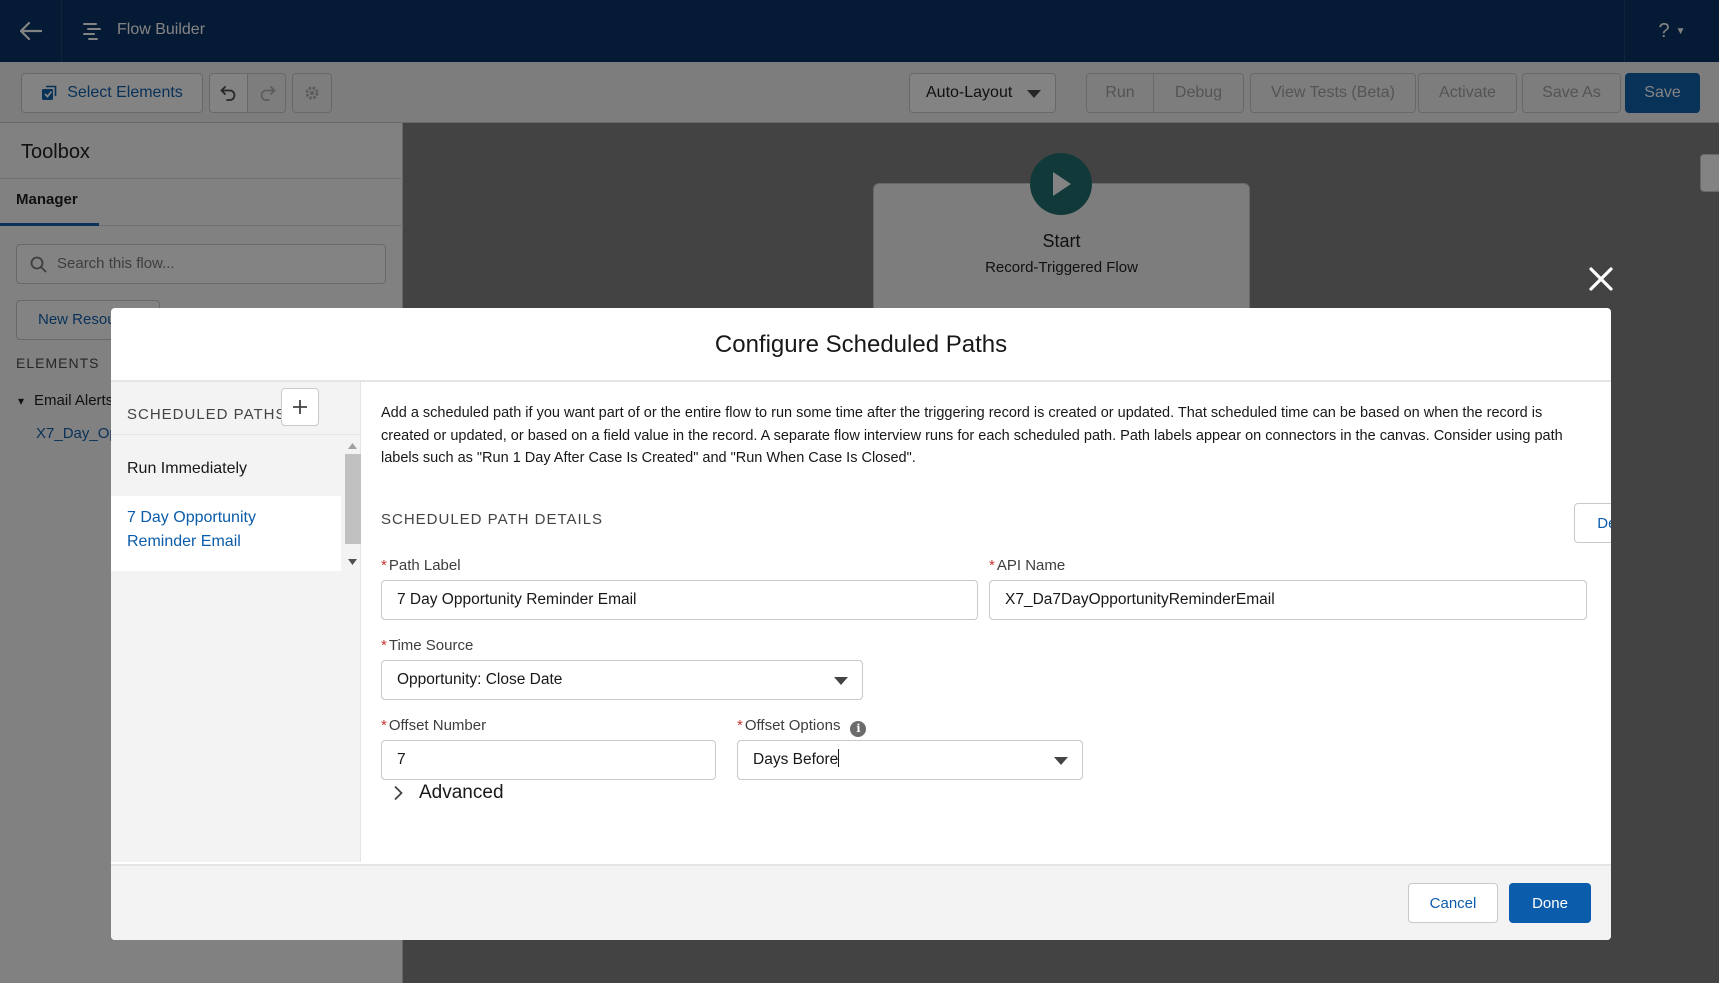 The height and width of the screenshot is (983, 1719). I want to click on offset-options-label: * Offset Options i, so click(802, 727).